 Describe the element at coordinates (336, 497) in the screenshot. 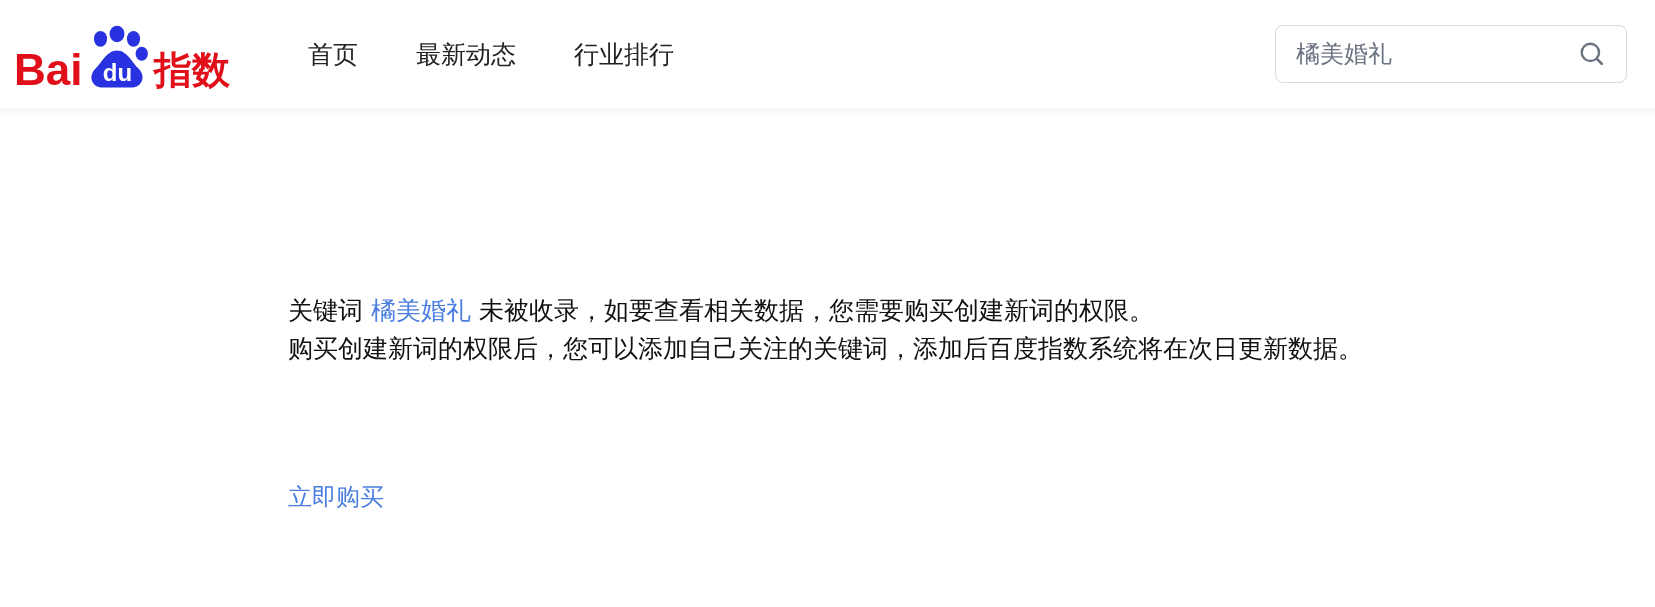

I see `buy-link: 立即购买` at that location.